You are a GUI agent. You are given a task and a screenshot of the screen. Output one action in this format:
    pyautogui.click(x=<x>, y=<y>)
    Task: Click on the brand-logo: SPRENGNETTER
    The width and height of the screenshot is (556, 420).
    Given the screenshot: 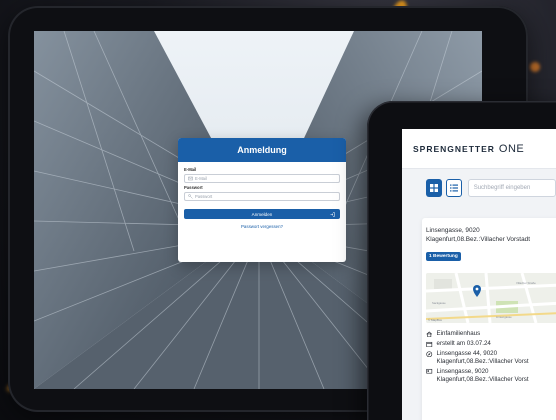 What is the action you would take?
    pyautogui.click(x=454, y=148)
    